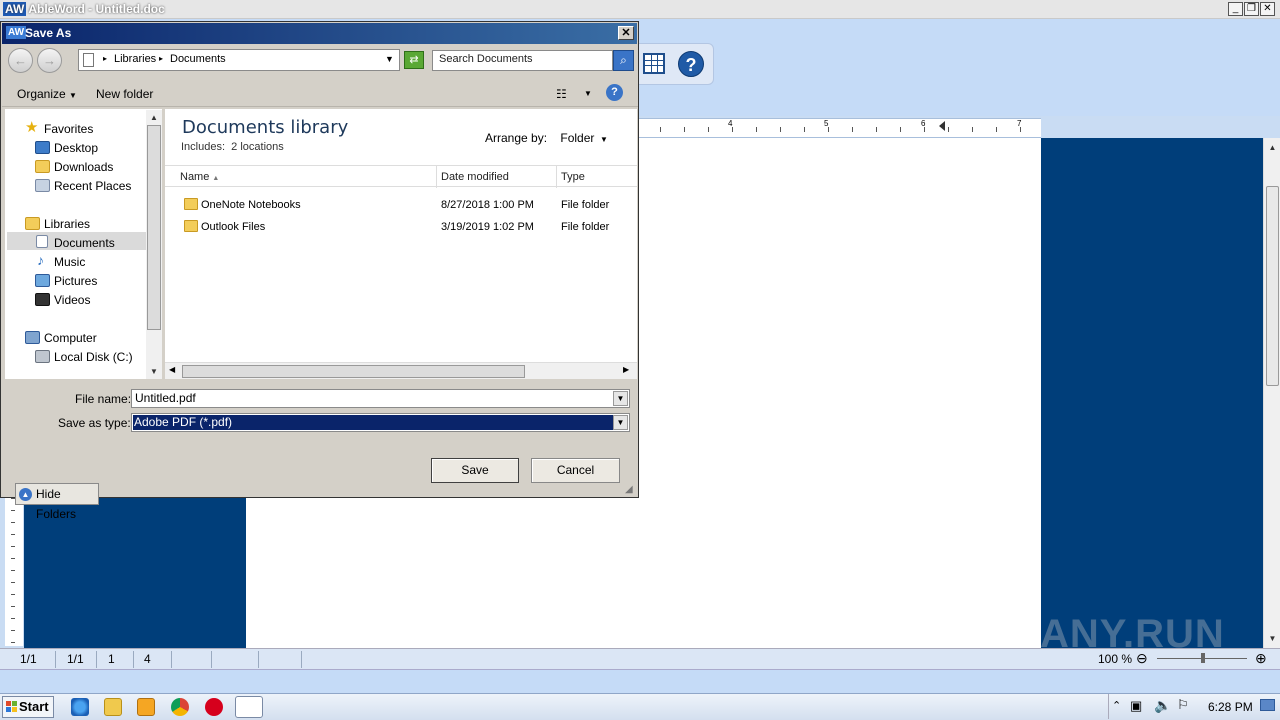 Image resolution: width=1280 pixels, height=720 pixels. I want to click on horizontal-scrollbar: ◀ ▶, so click(401, 370).